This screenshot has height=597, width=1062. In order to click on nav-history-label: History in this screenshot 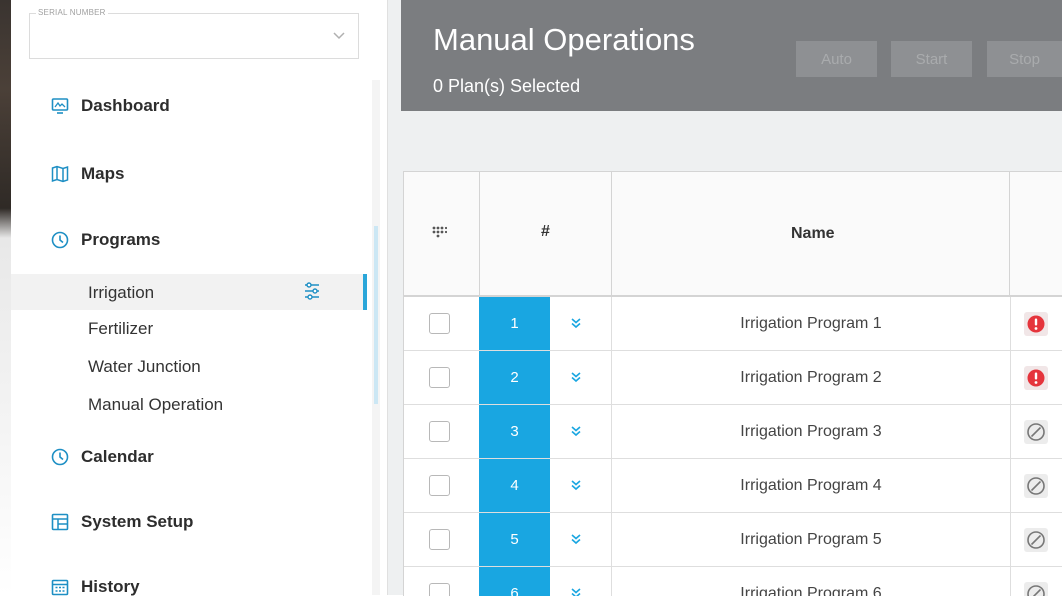, I will do `click(110, 586)`.